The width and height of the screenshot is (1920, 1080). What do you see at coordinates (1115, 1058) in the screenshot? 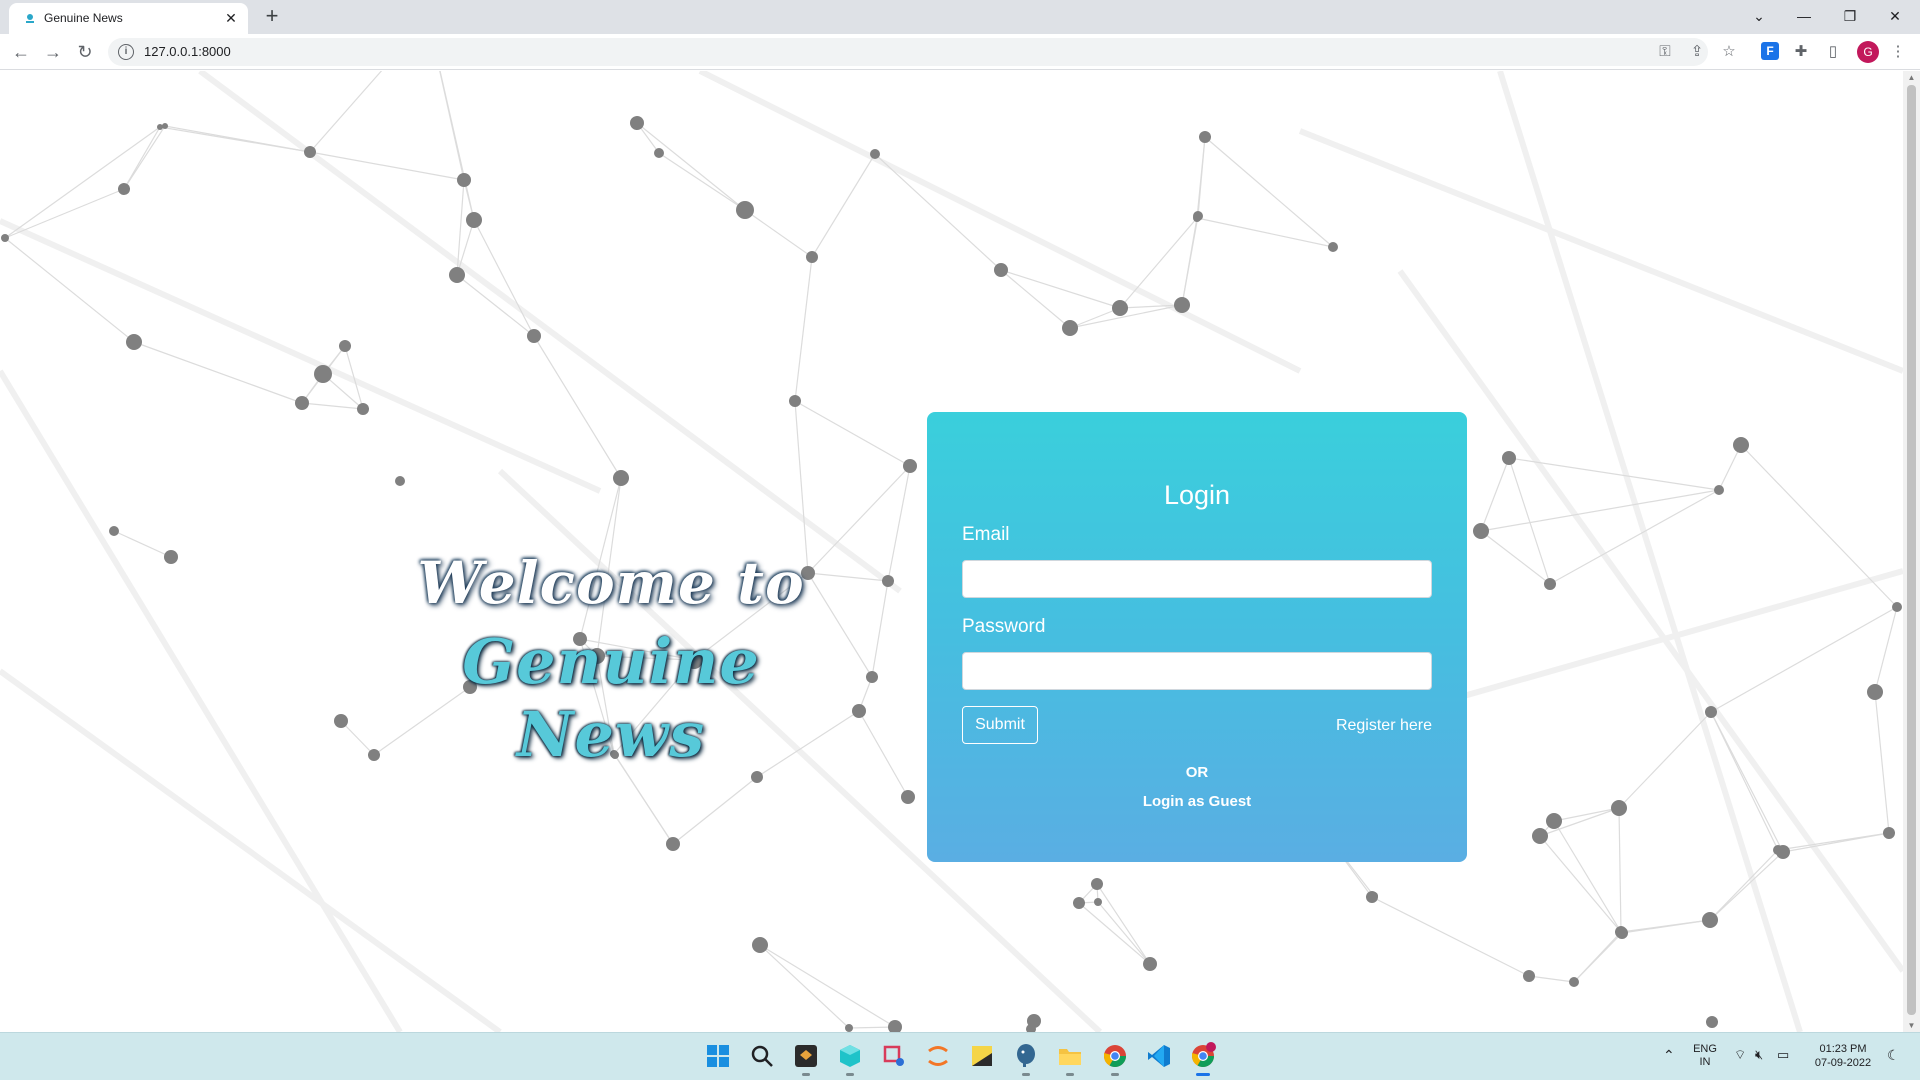
I see `chrome-icon` at bounding box center [1115, 1058].